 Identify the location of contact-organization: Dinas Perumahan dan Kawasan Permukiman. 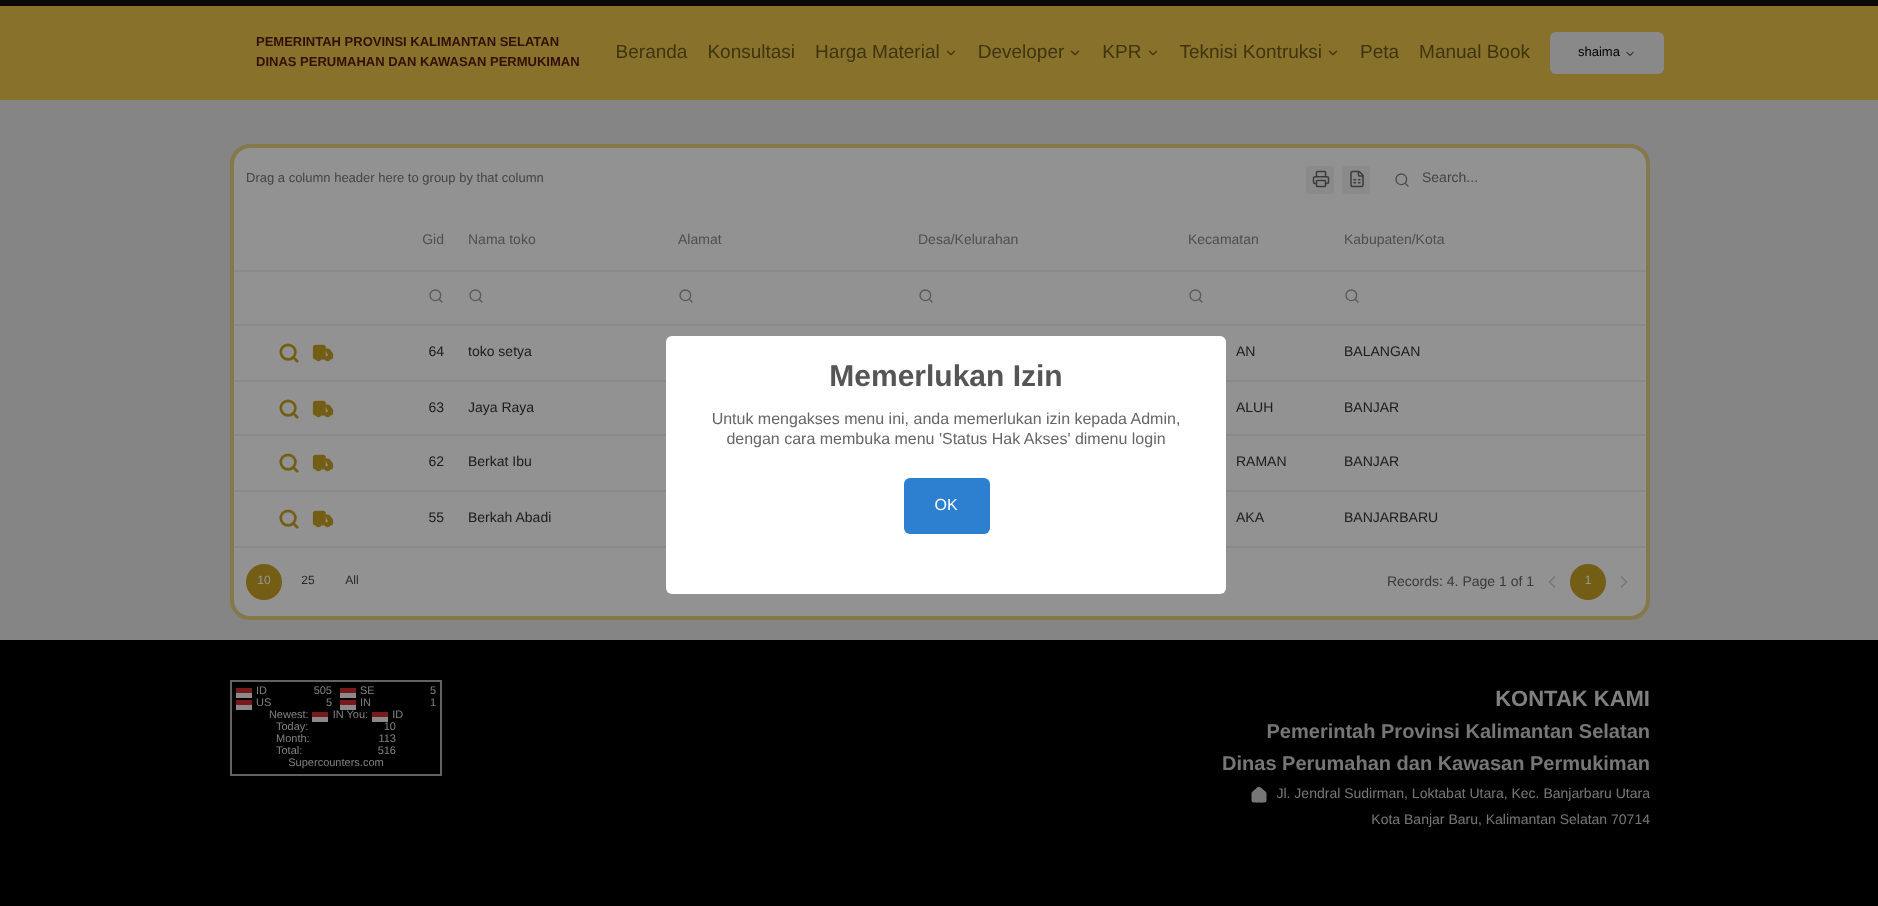
(1436, 765).